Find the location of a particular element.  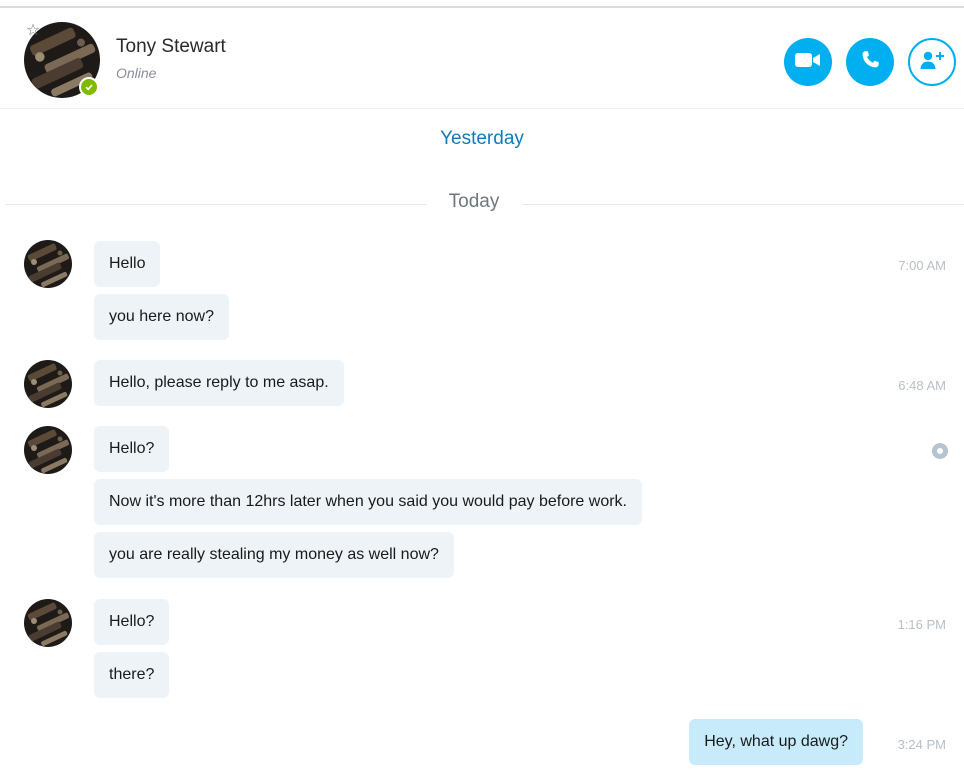

online-status-icon is located at coordinates (89, 87).